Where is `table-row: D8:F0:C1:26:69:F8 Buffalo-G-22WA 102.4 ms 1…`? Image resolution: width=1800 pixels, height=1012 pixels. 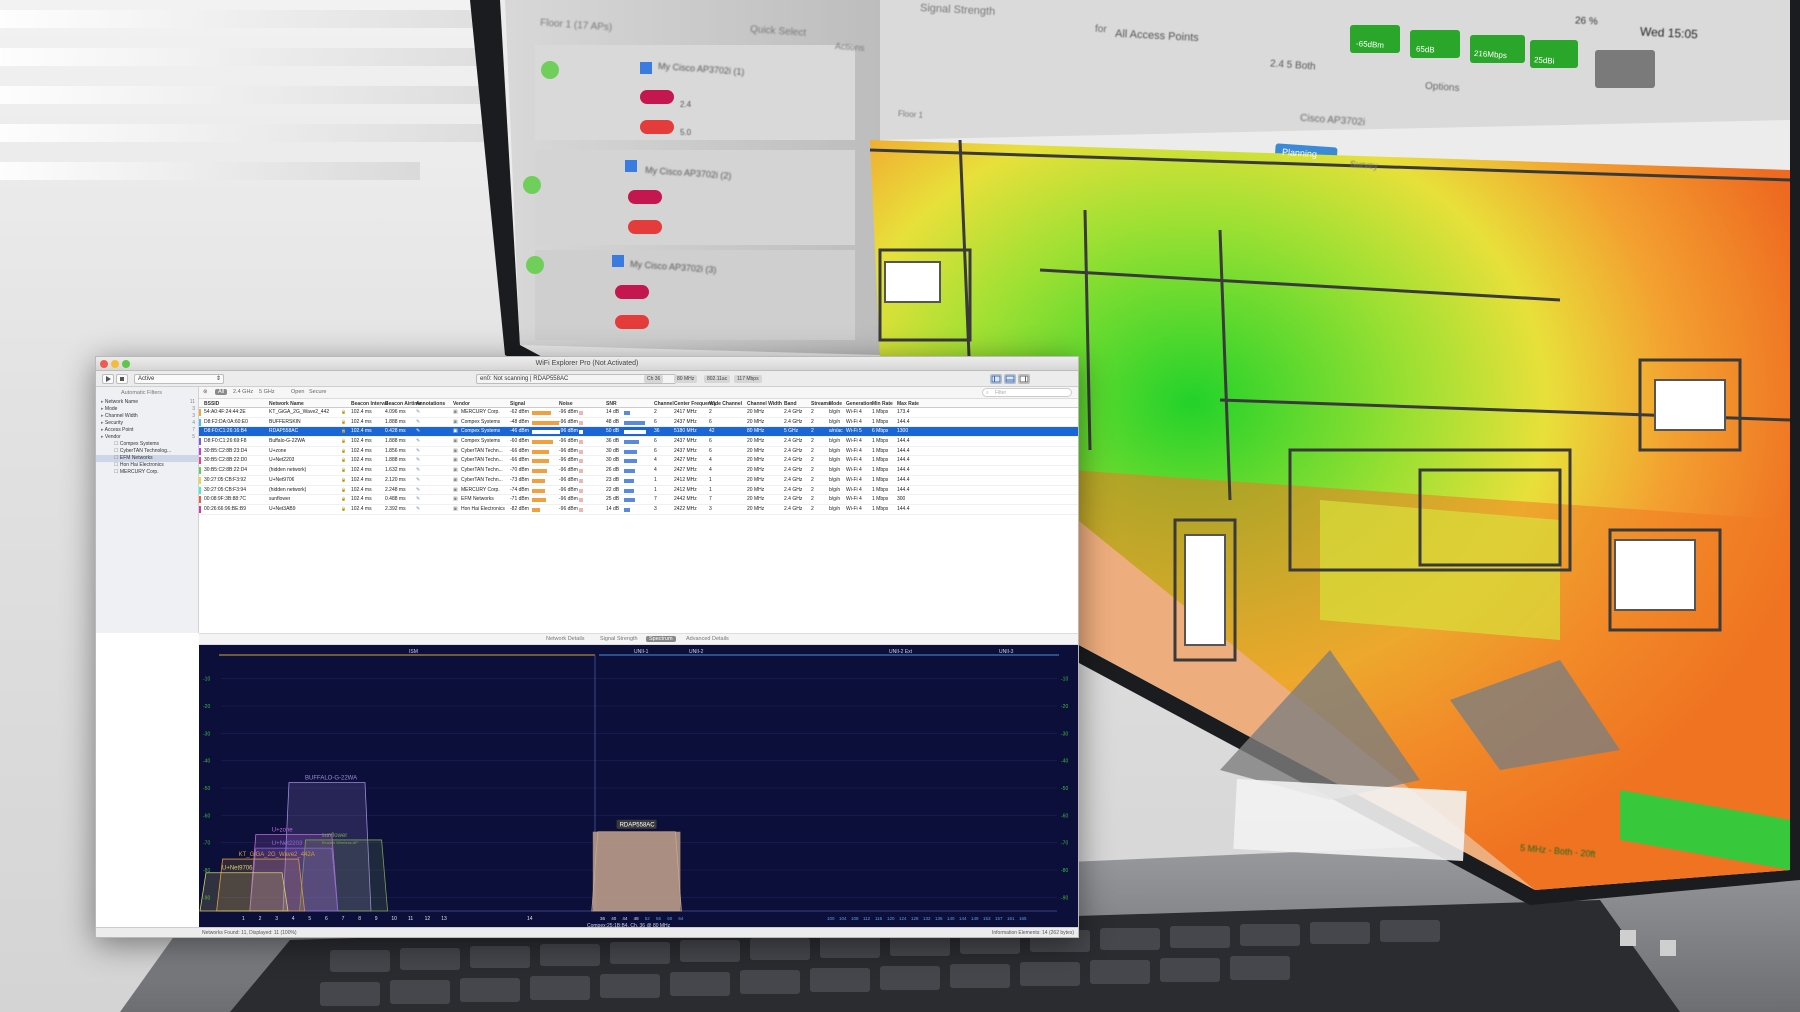 table-row: D8:F0:C1:26:69:F8 Buffalo-G-22WA 102.4 ms 1… is located at coordinates (638, 442).